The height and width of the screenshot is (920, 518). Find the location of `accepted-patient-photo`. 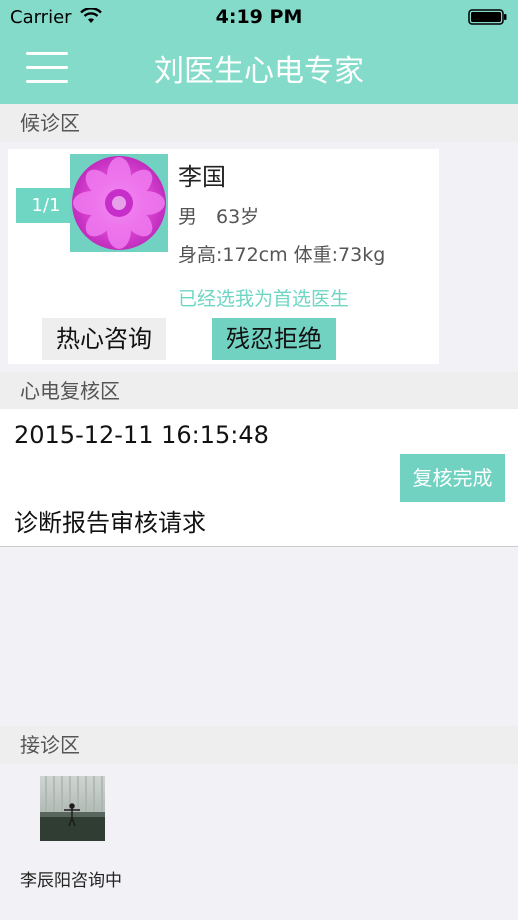

accepted-patient-photo is located at coordinates (72, 808).